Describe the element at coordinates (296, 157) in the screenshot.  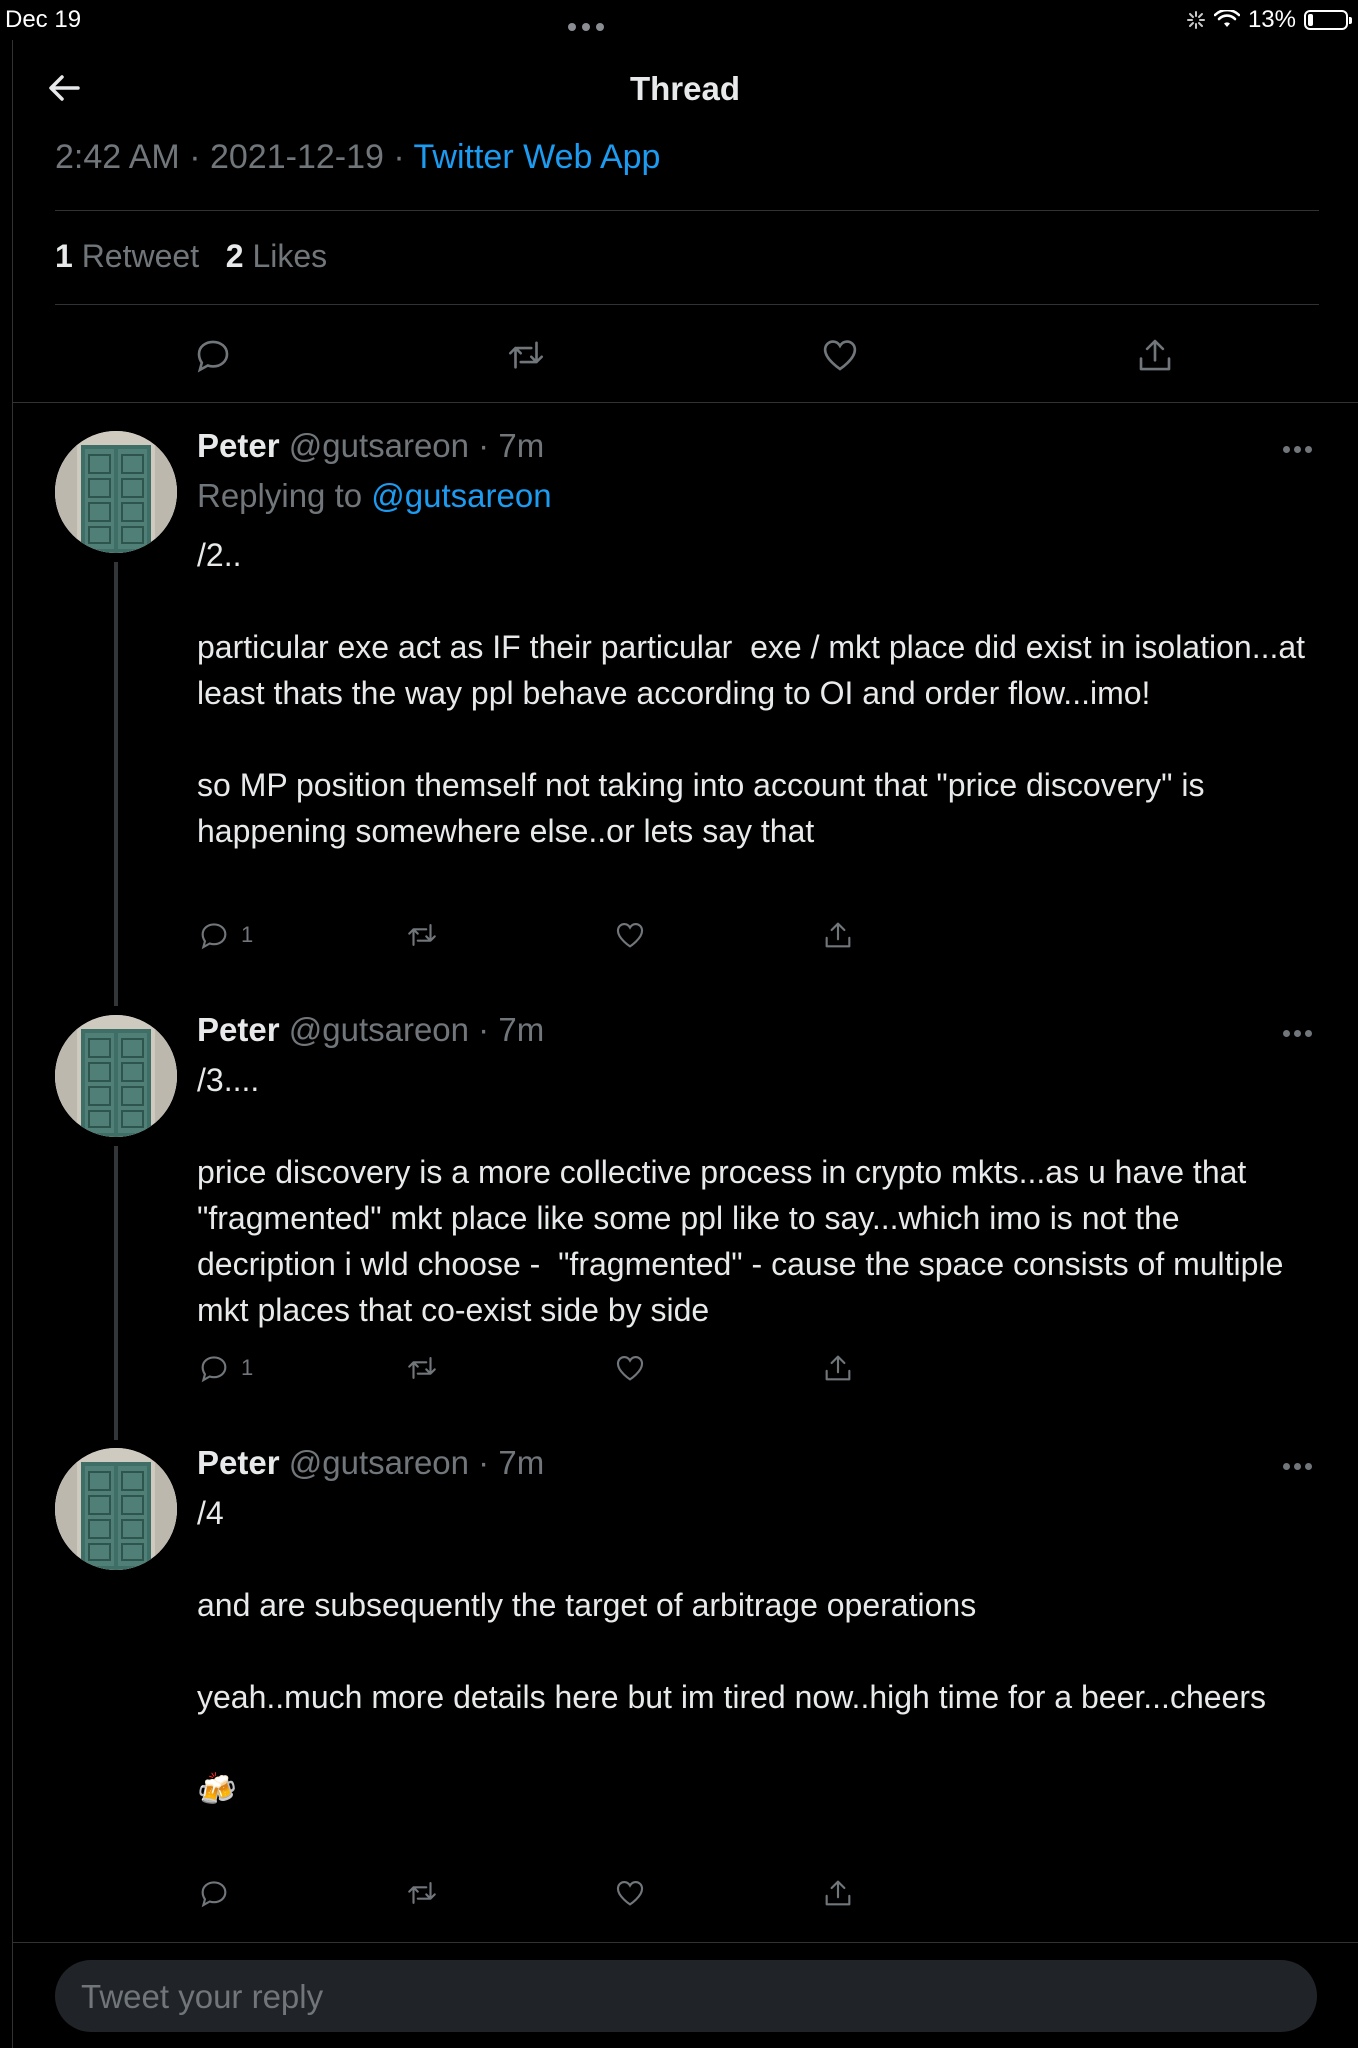
I see `tweet-date: 2021-12-19` at that location.